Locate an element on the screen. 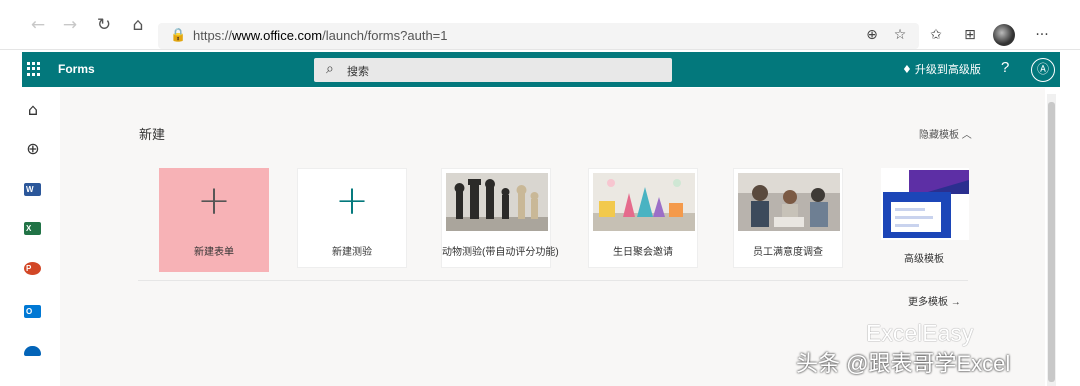  back-icon: ← is located at coordinates (38, 26).